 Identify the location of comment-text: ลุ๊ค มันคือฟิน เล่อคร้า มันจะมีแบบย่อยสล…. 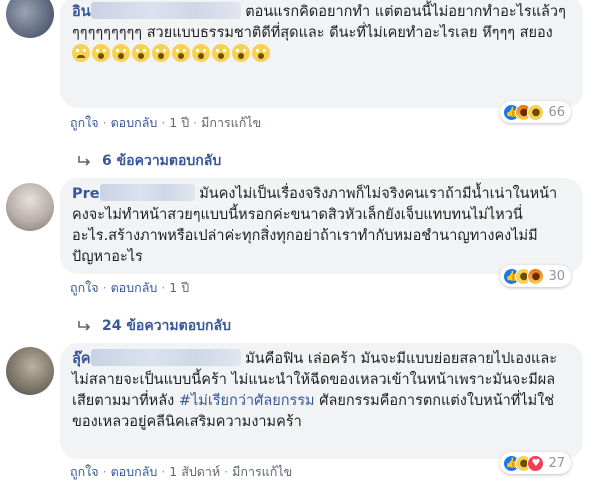
(315, 389).